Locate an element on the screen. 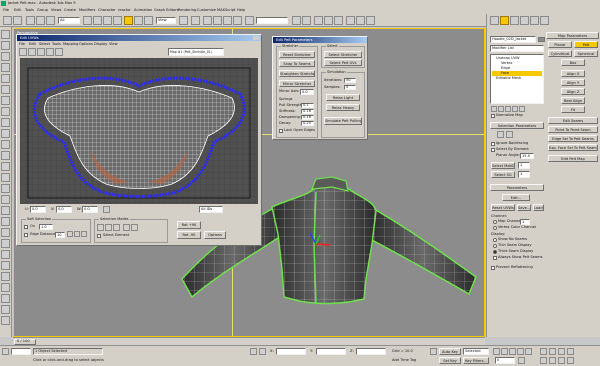 The width and height of the screenshot is (600, 366). uvw-menu-display: Display is located at coordinates (100, 44).